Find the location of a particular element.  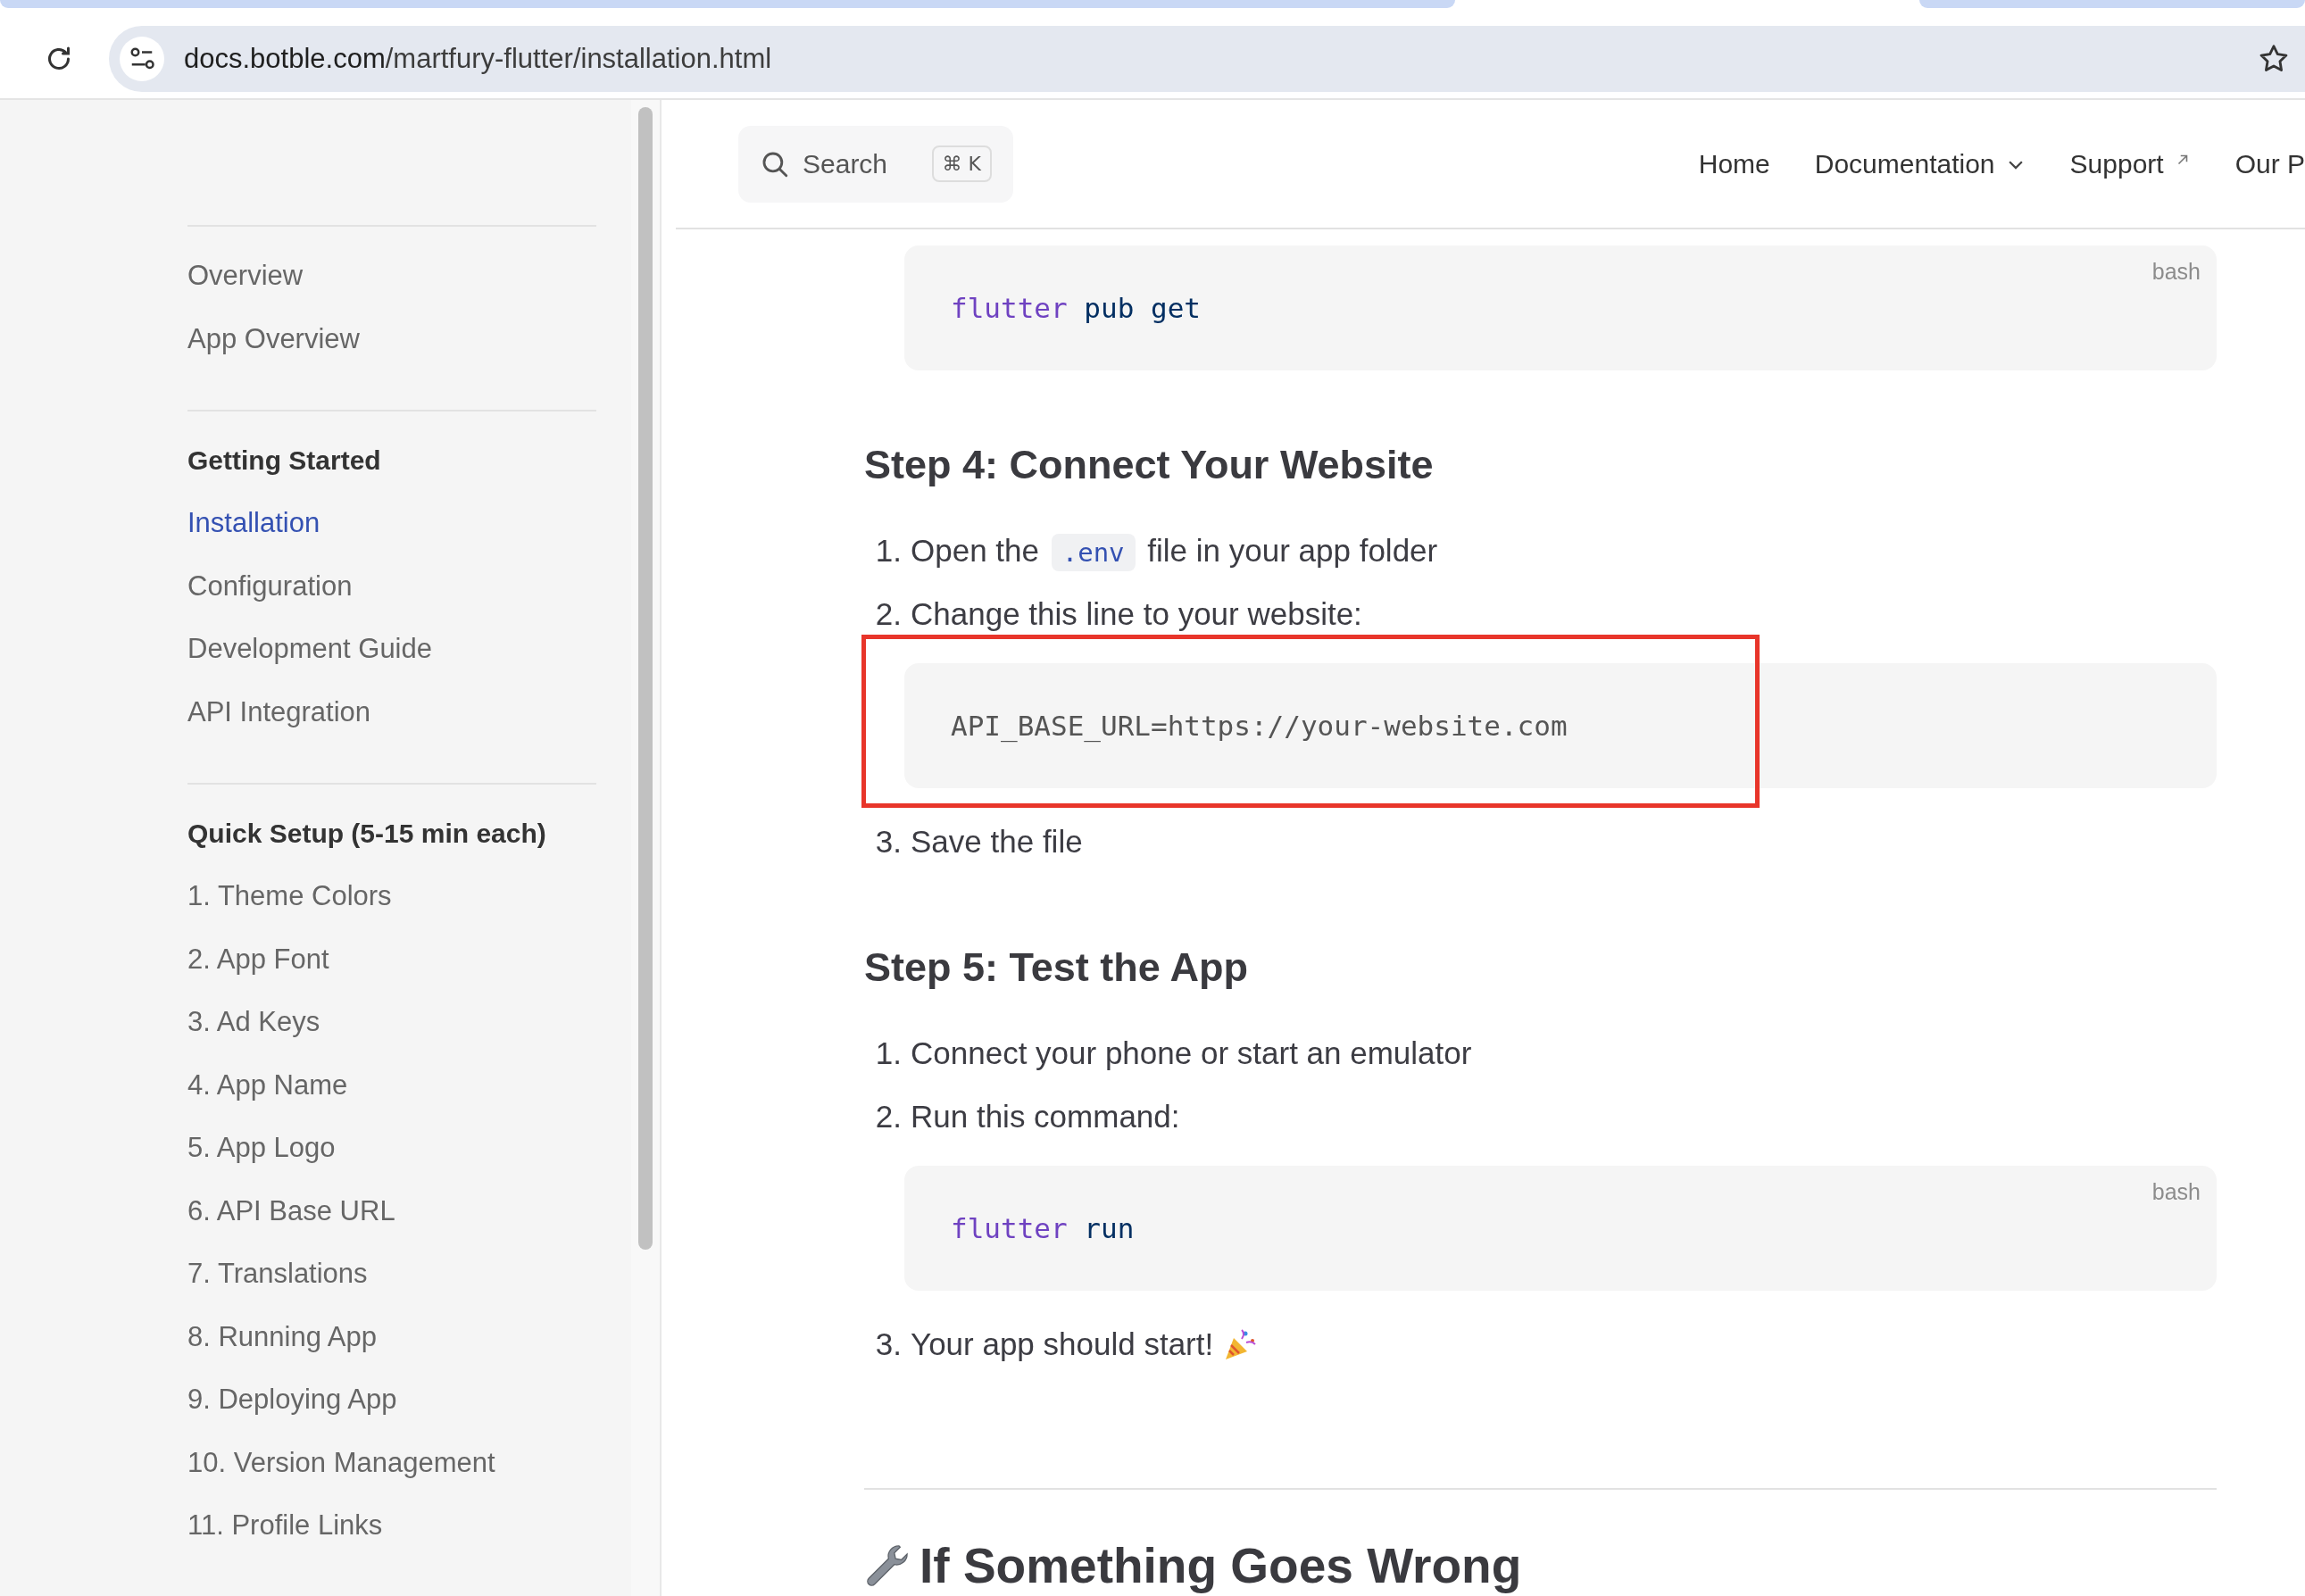

code-line: API_BASE_URL=https://your-website.com is located at coordinates (1260, 726).